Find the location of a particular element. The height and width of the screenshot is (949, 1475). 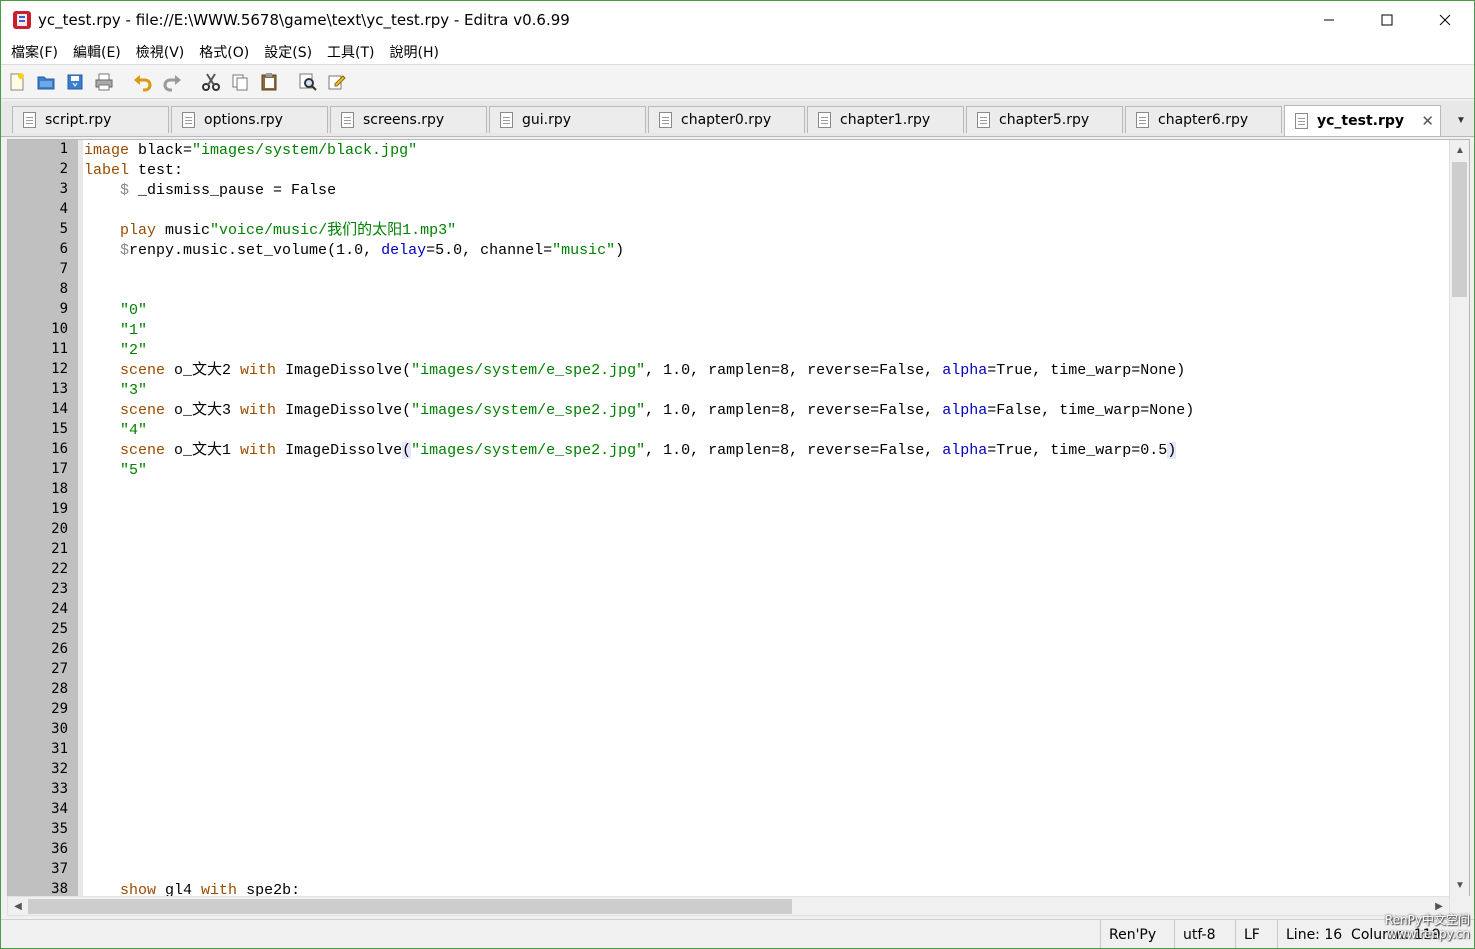

editra-app-icon is located at coordinates (22, 20).